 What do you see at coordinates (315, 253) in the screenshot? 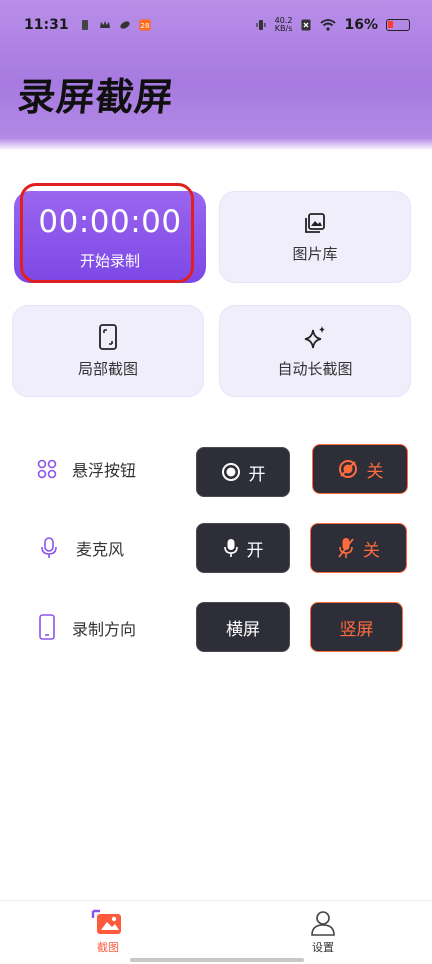
I see `gallery-label: 图片库` at bounding box center [315, 253].